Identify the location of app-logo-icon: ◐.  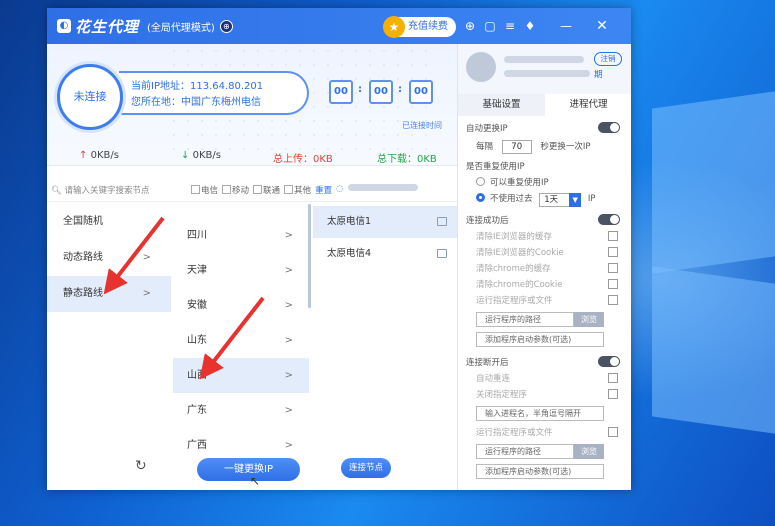
(64, 26).